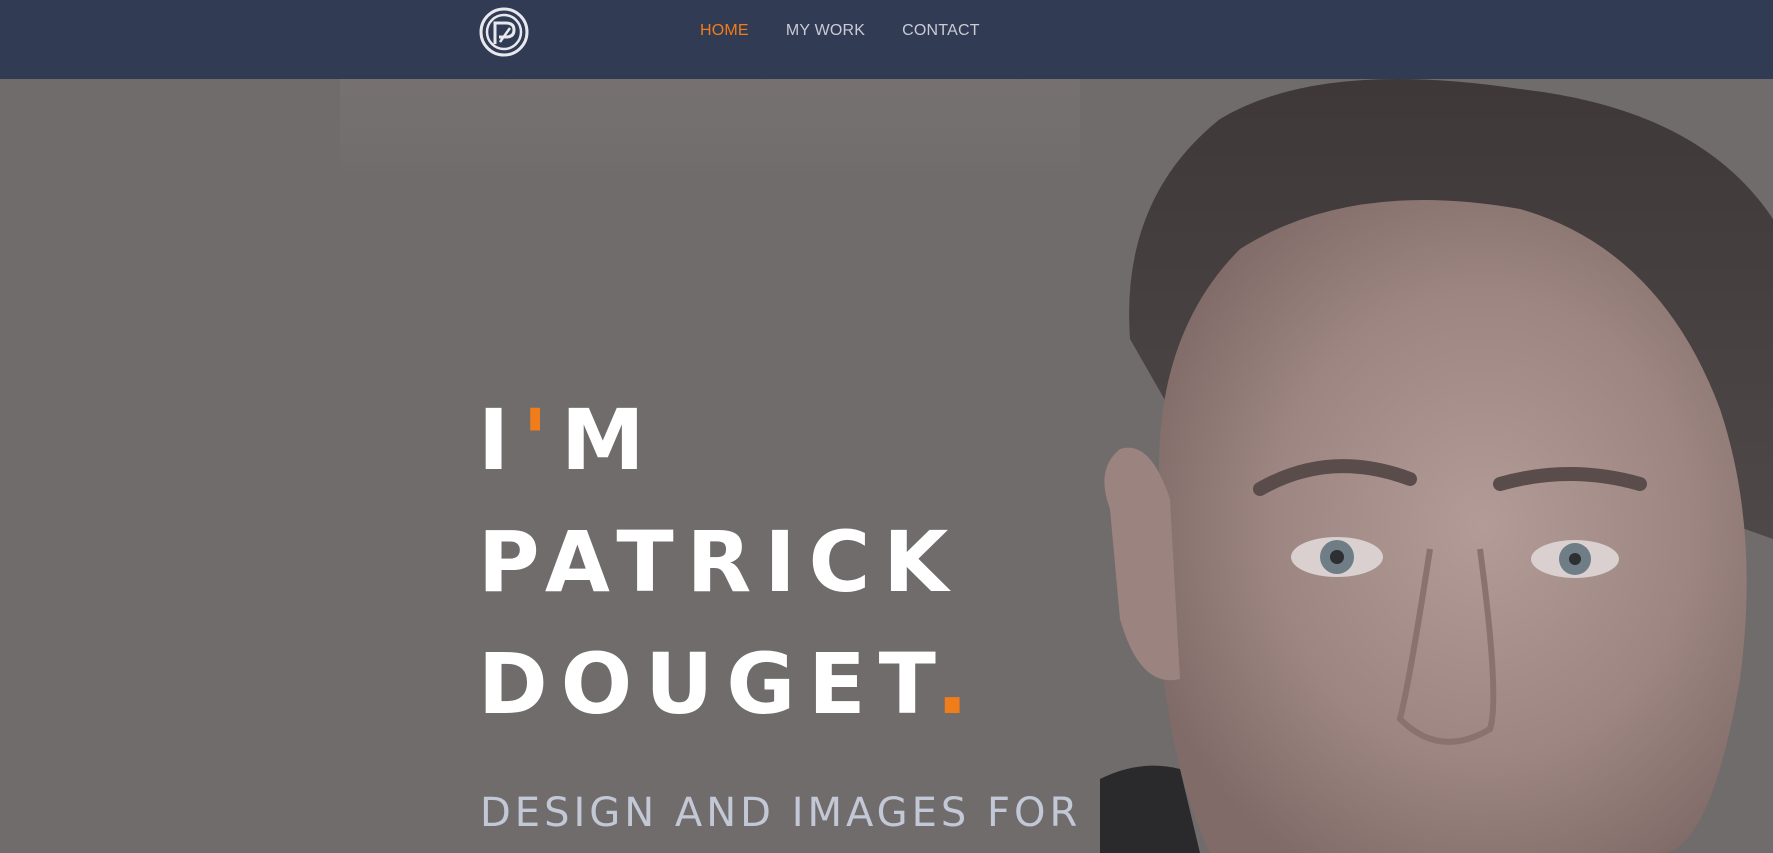 This screenshot has height=853, width=1773. Describe the element at coordinates (720, 562) in the screenshot. I see `headline-line-2: PATRICK` at that location.